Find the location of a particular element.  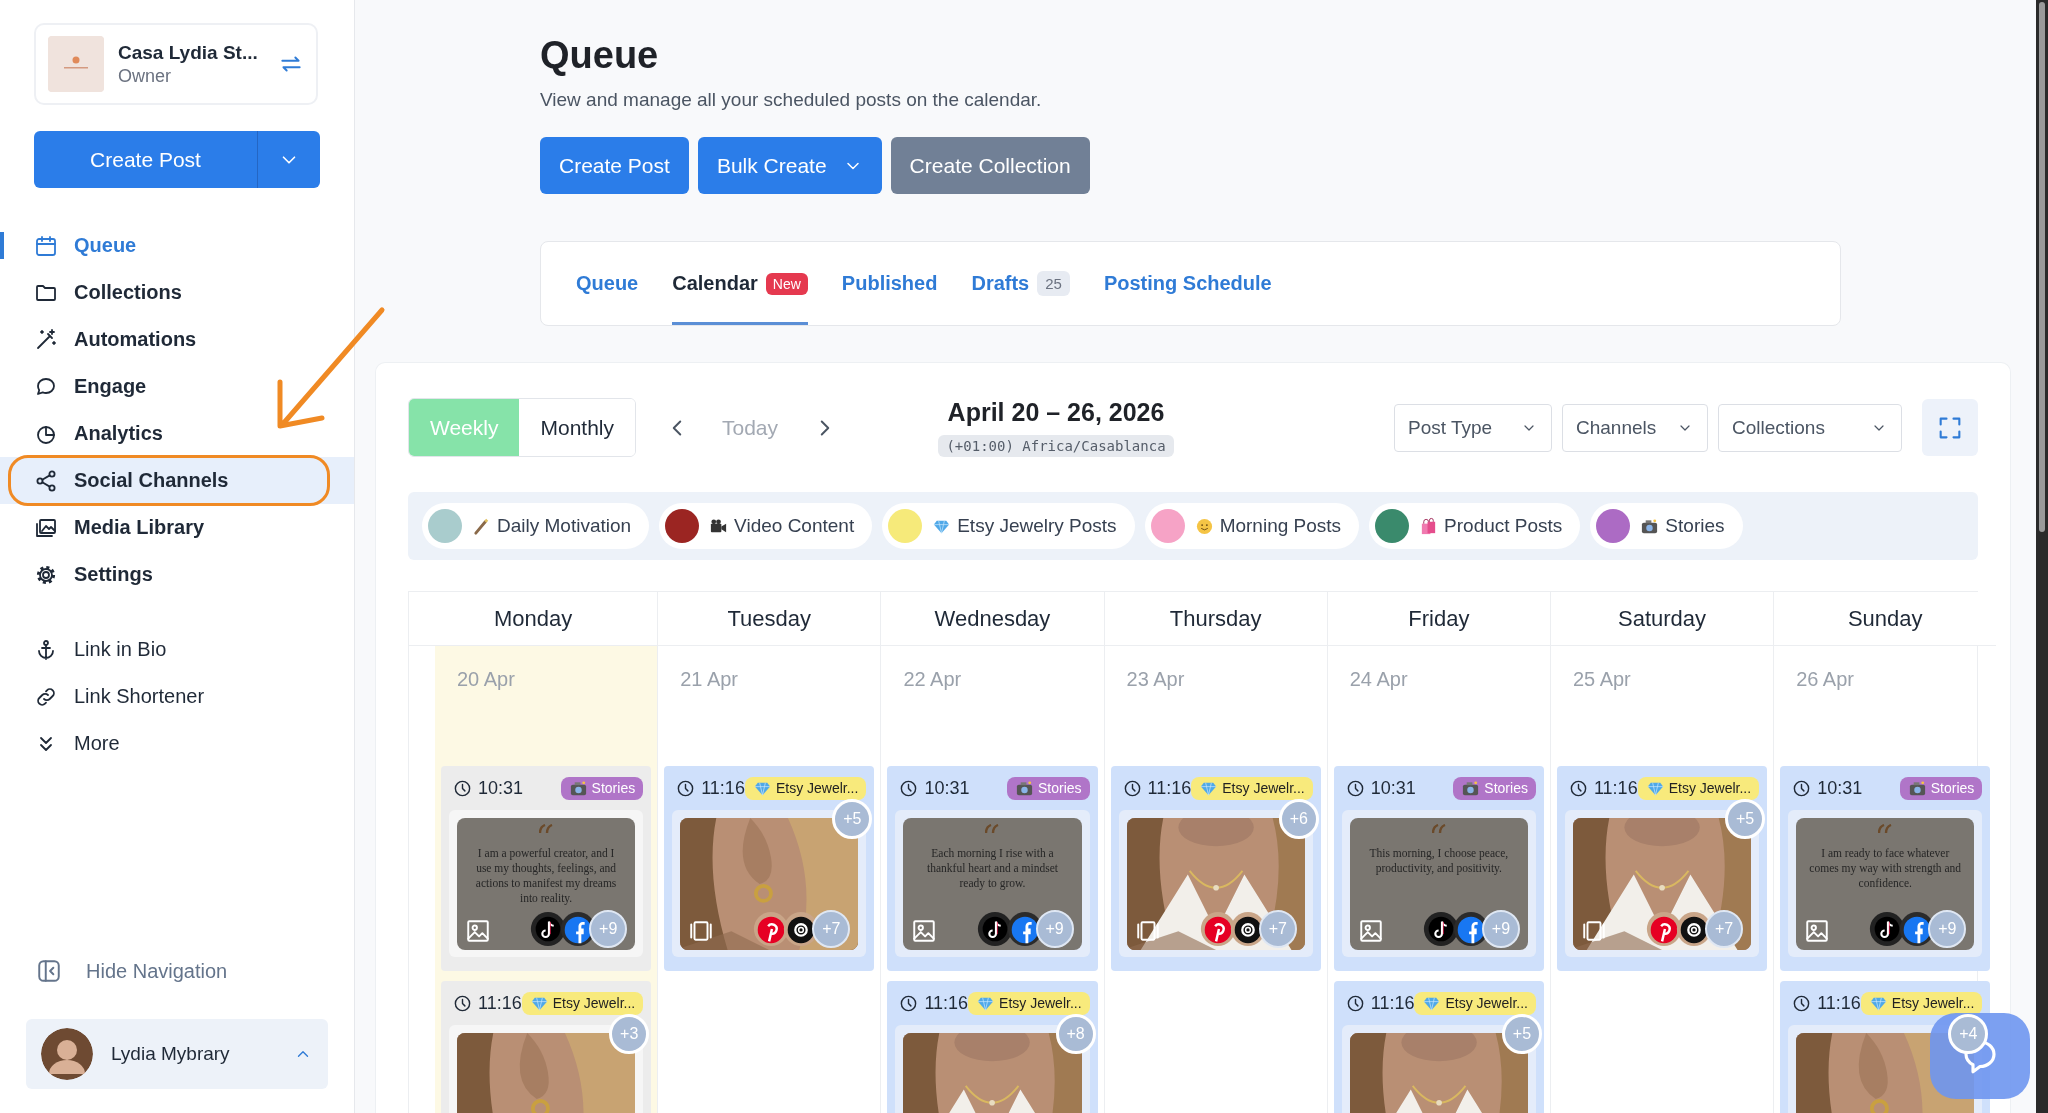

nav-item: Engage is located at coordinates (177, 386).